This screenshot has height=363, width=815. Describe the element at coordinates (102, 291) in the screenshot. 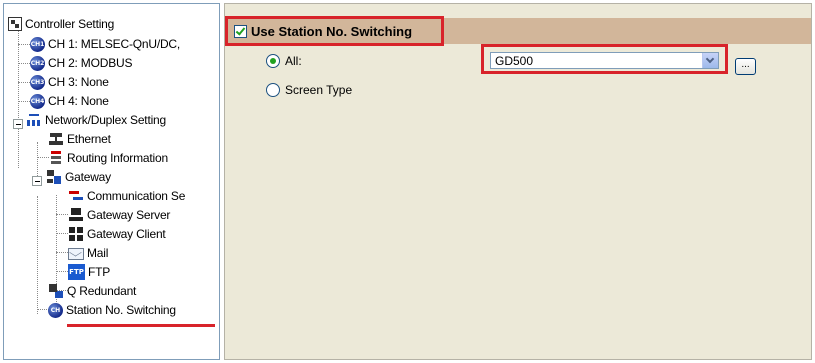

I see `tree-item-label: Q Redundant` at that location.